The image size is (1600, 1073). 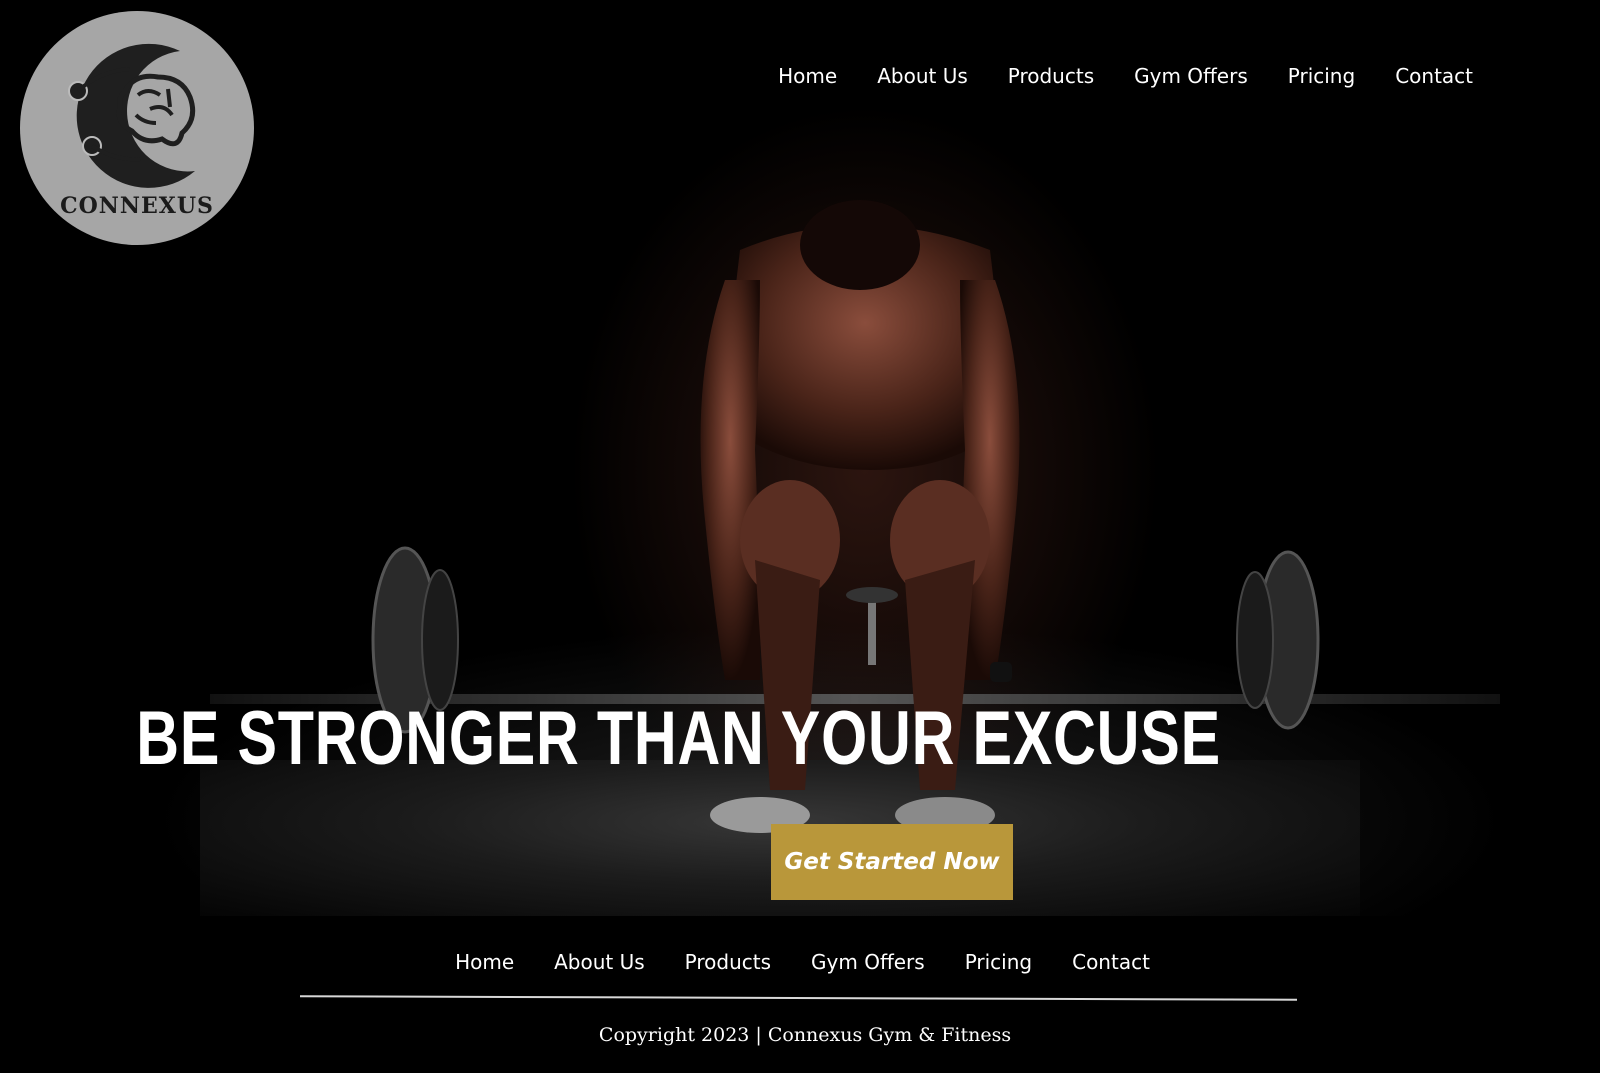 What do you see at coordinates (137, 128) in the screenshot?
I see `brand-logo: CONNEXUS` at bounding box center [137, 128].